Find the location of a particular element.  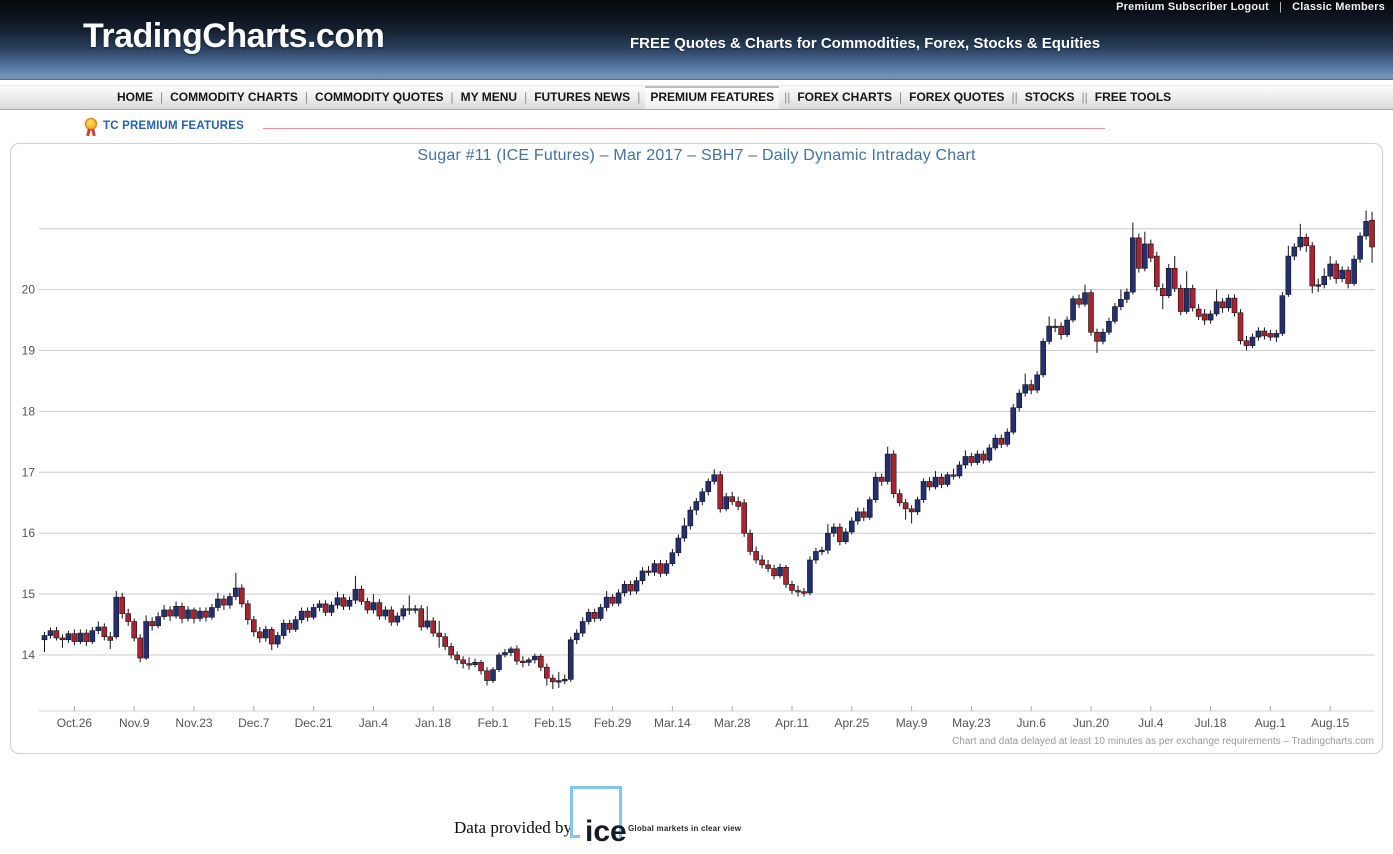

classic-members-link: Classic Members is located at coordinates (1338, 7).